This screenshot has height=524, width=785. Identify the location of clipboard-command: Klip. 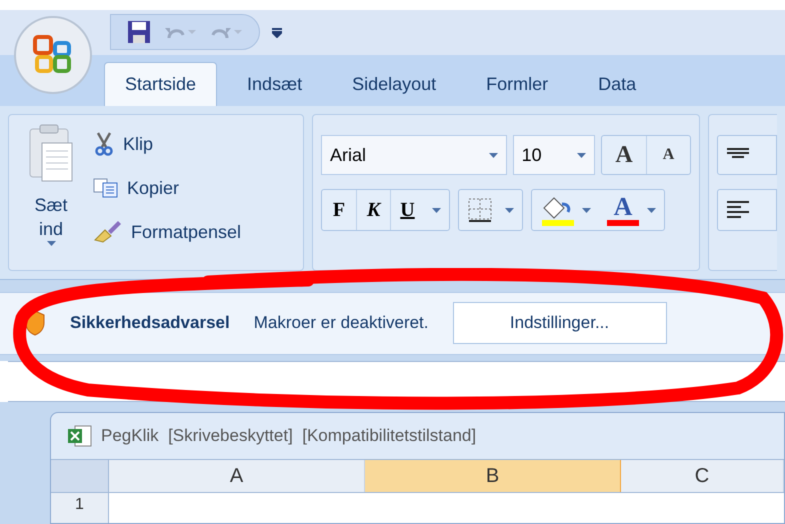
(167, 144).